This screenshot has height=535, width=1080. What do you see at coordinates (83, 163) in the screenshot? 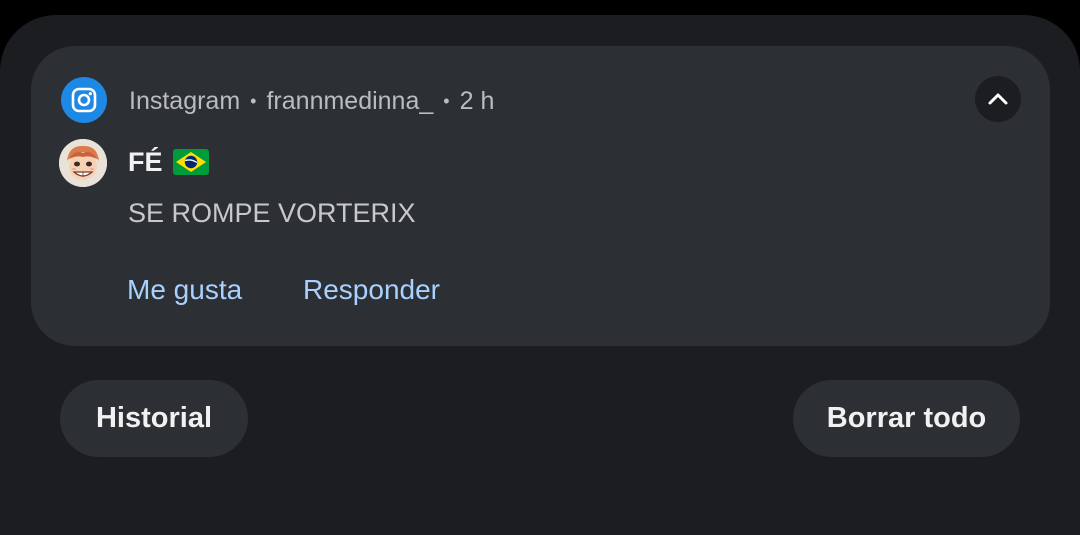
I see `avatar` at bounding box center [83, 163].